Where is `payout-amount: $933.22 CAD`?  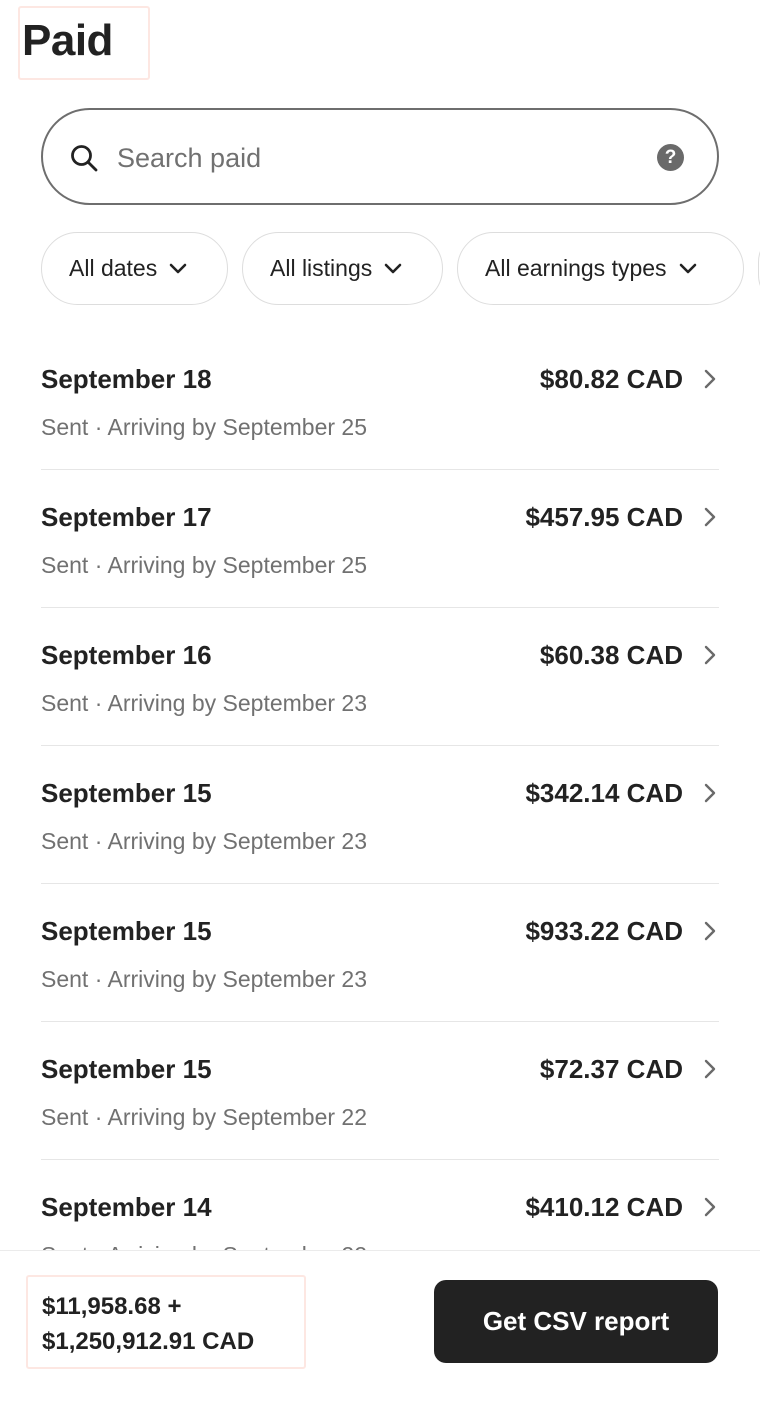
payout-amount: $933.22 CAD is located at coordinates (604, 931).